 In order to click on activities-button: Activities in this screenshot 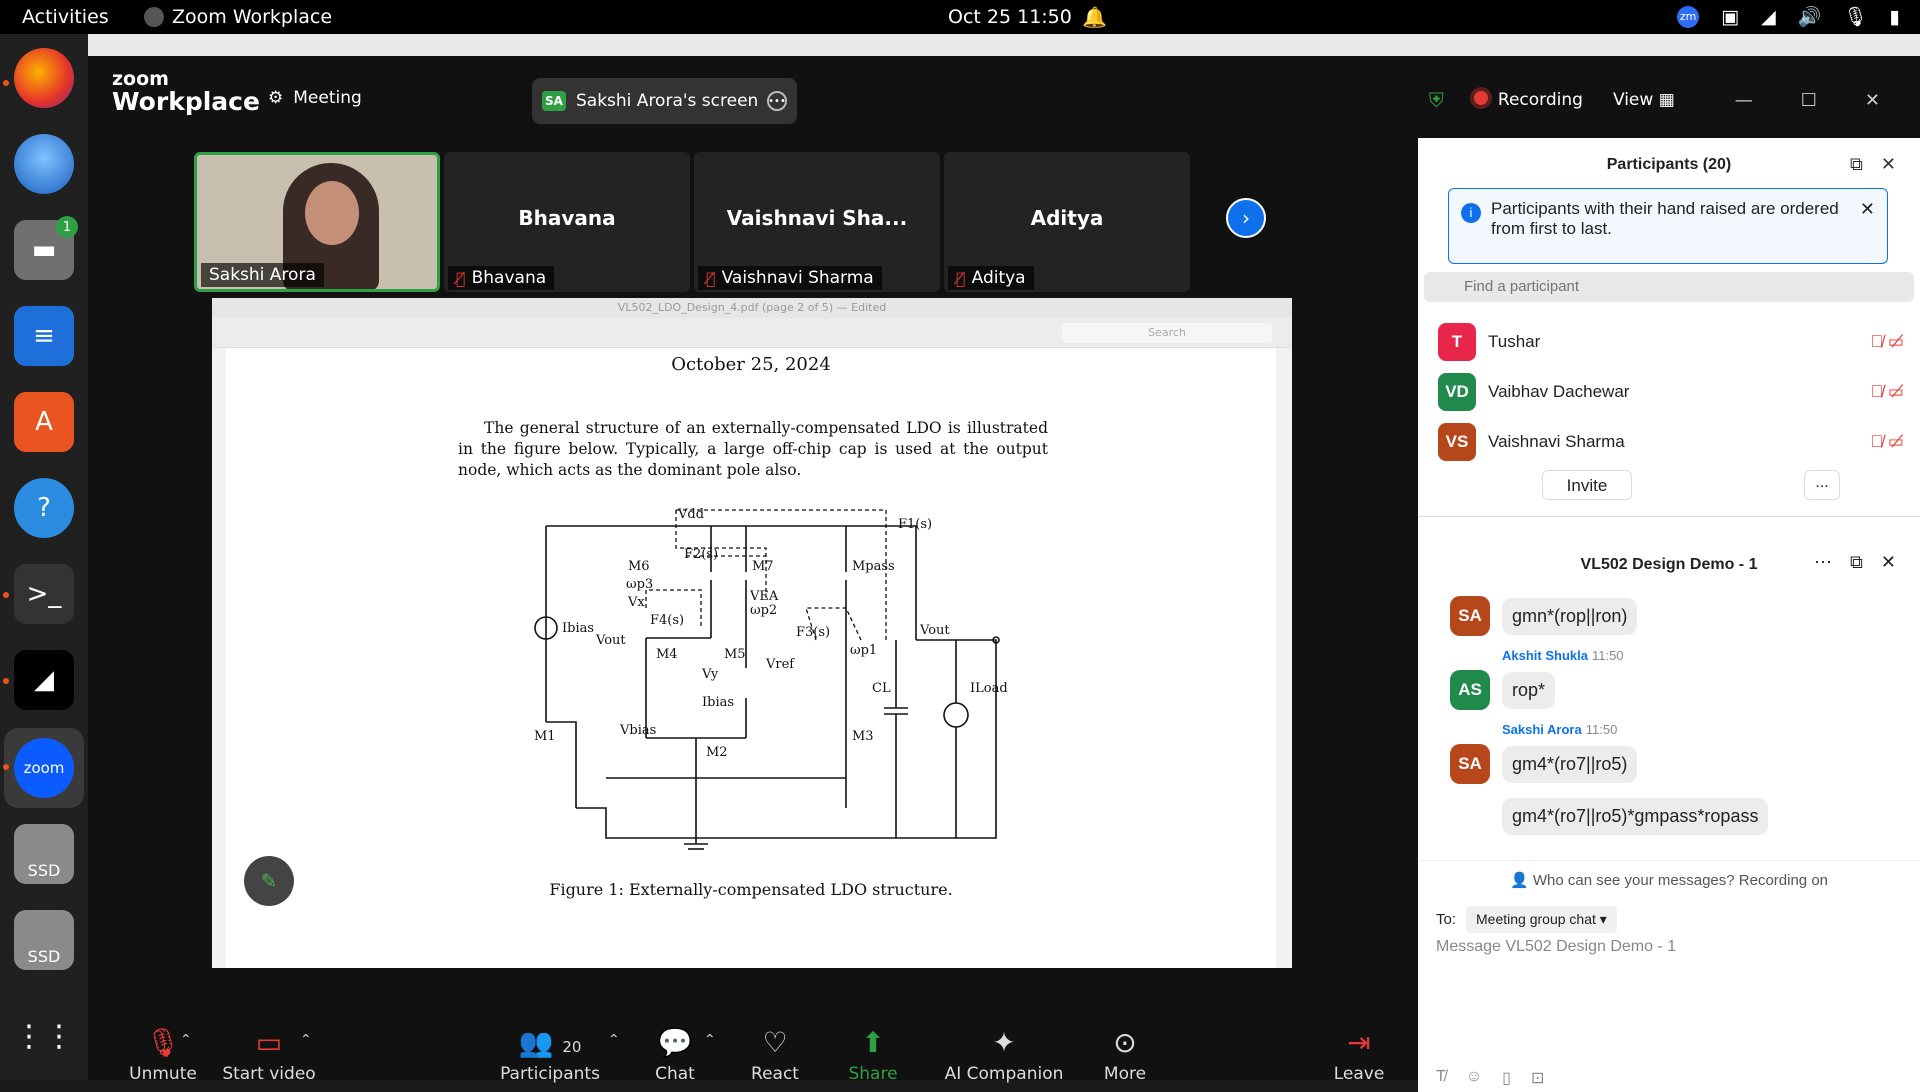, I will do `click(65, 17)`.